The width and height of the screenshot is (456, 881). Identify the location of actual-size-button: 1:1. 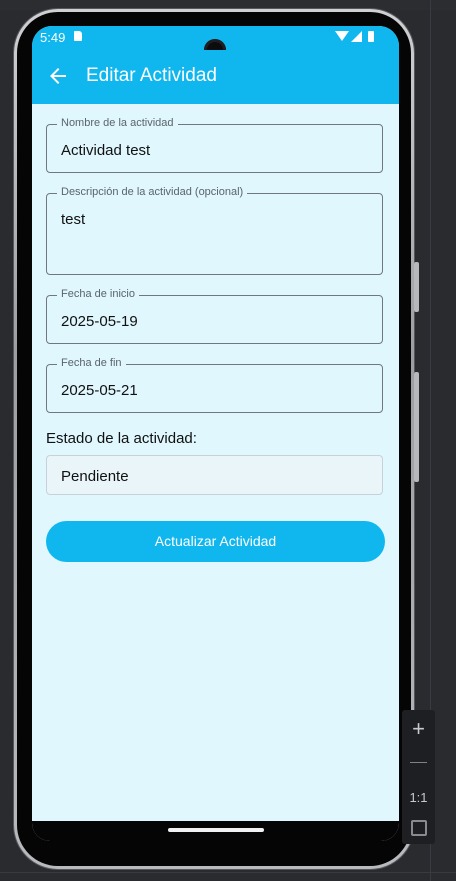
(418, 798).